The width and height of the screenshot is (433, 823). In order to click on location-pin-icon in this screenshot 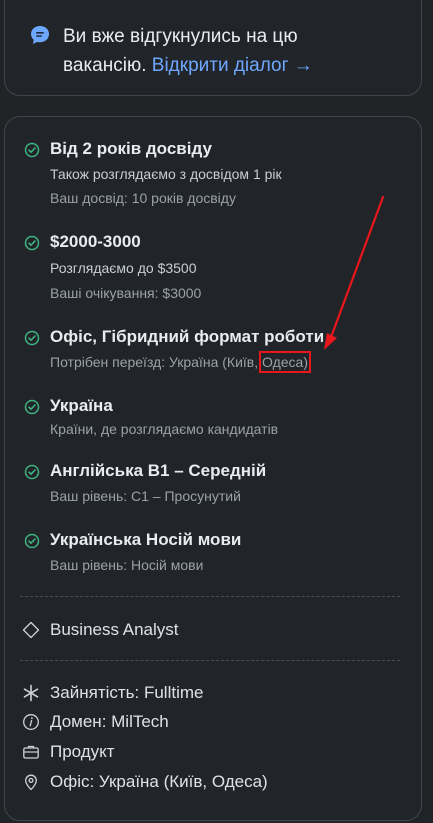, I will do `click(31, 782)`.